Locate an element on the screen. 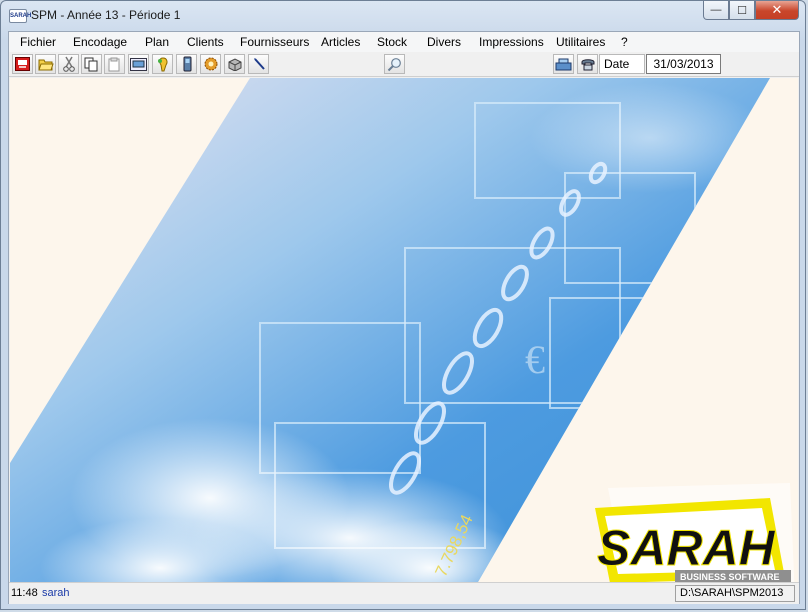  logo-main-text: SARAH is located at coordinates (686, 548).